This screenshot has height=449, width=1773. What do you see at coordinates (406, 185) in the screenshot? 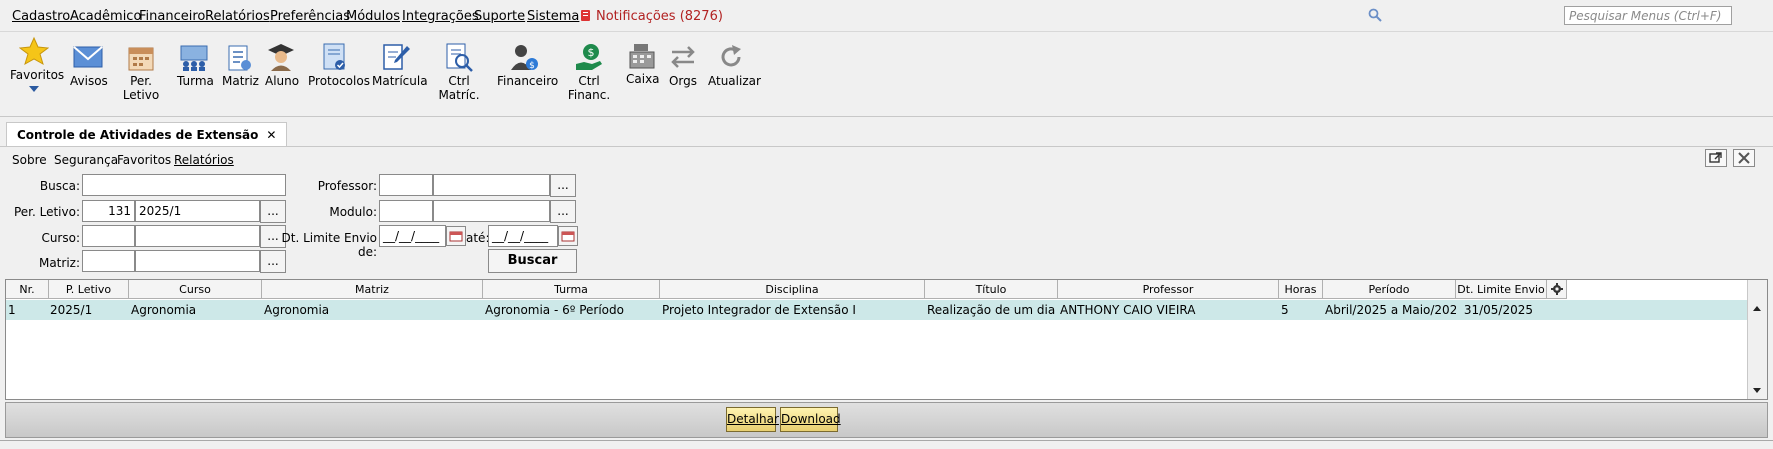
I see `professor-code-input` at bounding box center [406, 185].